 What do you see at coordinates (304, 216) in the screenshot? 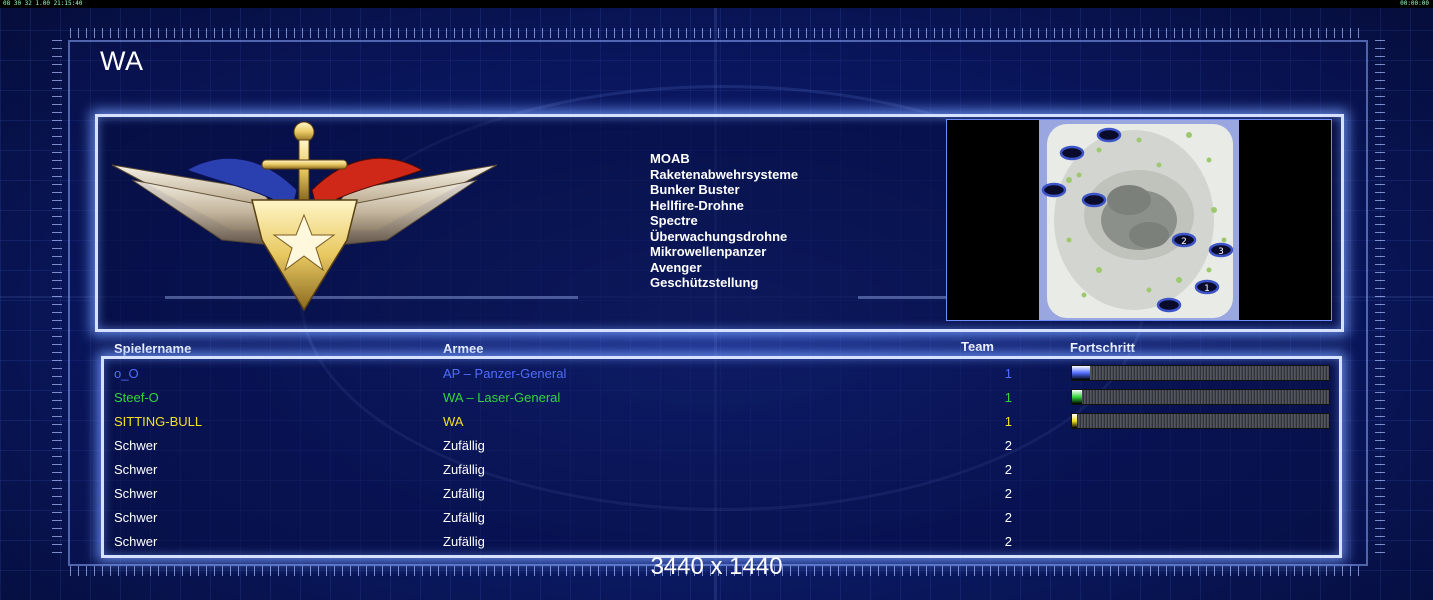
I see `faction-emblem-icon` at bounding box center [304, 216].